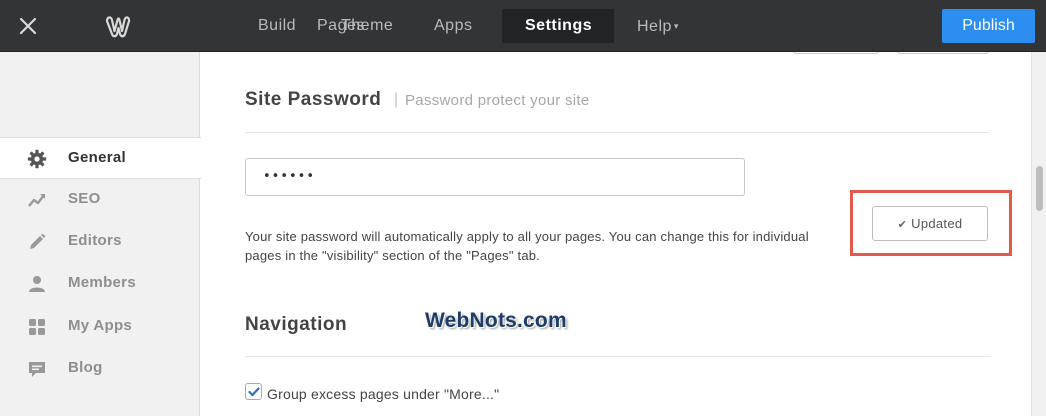  What do you see at coordinates (37, 242) in the screenshot?
I see `pencil-icon` at bounding box center [37, 242].